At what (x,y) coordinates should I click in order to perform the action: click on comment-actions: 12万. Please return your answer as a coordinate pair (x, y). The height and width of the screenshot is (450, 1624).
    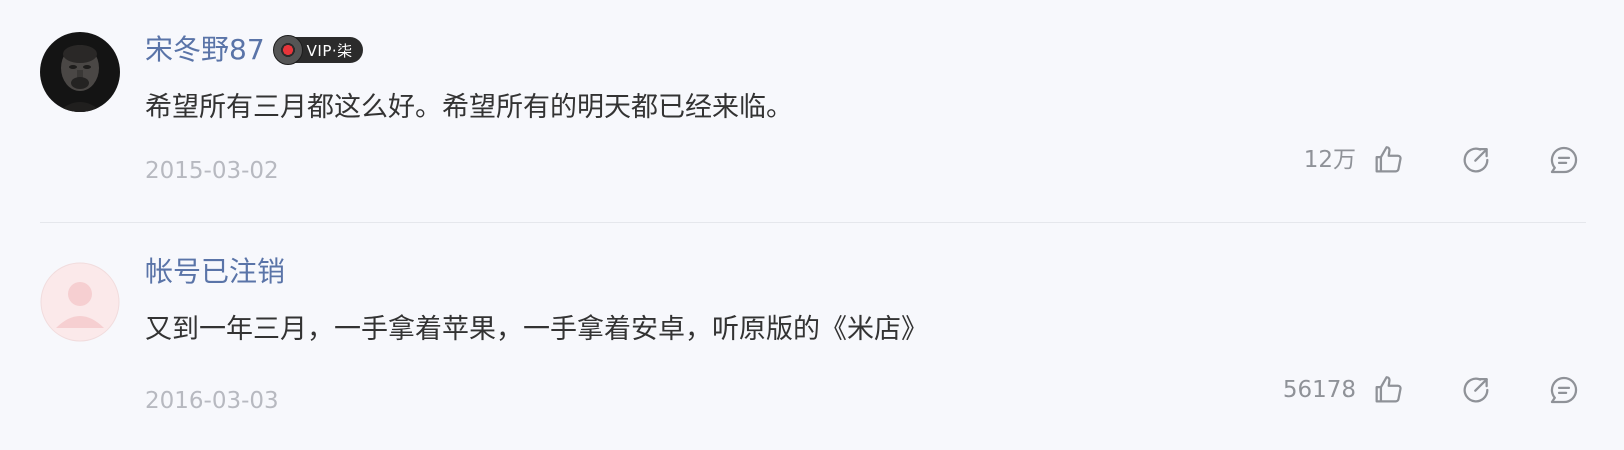
    Looking at the image, I should click on (1444, 160).